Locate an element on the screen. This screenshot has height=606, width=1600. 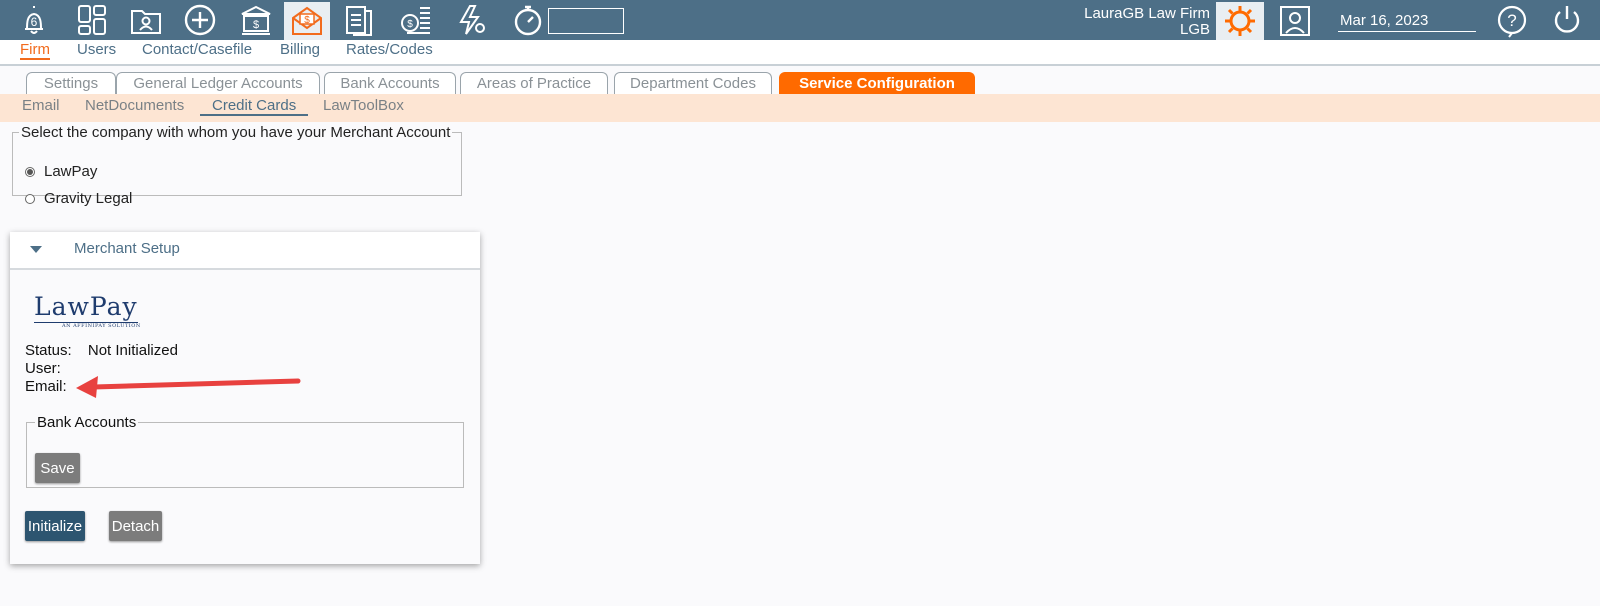
status-row: Status: Not Initialized is located at coordinates (101, 350).